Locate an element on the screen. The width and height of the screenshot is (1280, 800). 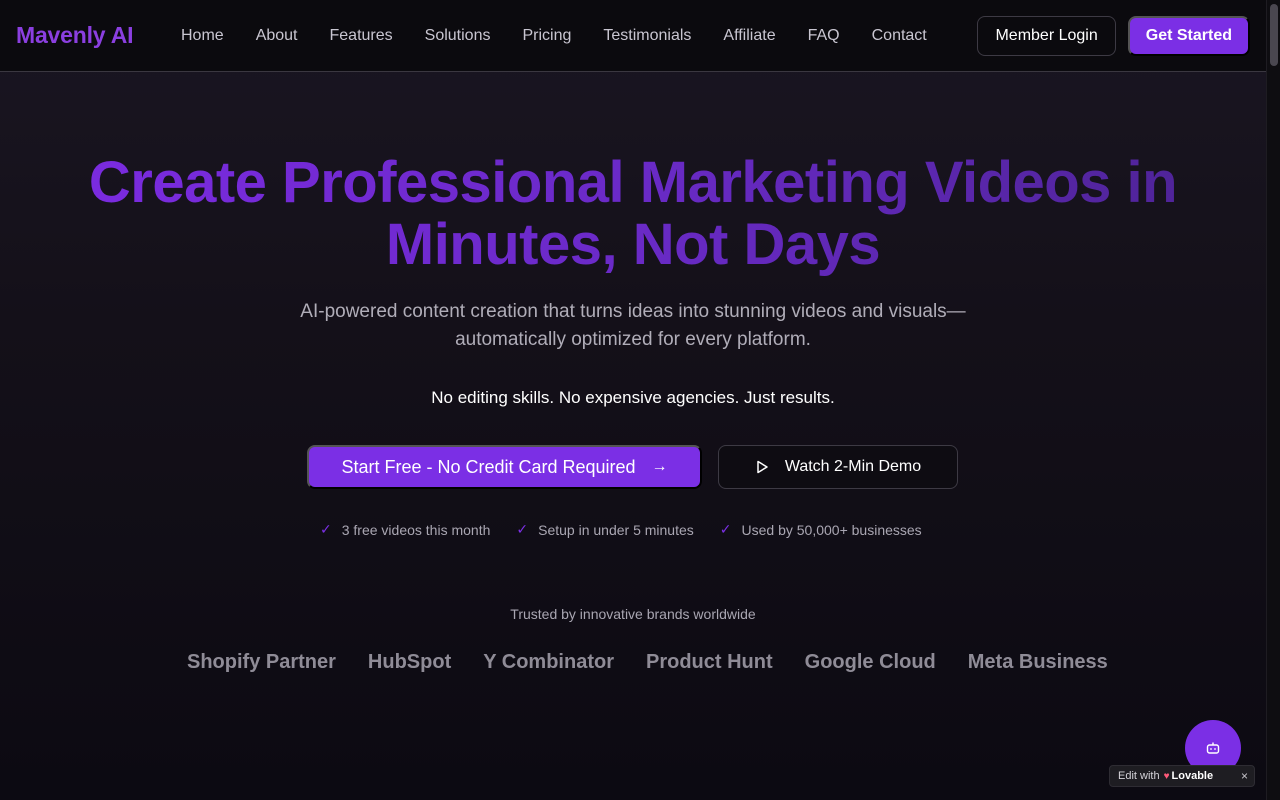
scrollbar-thumb is located at coordinates (1274, 35).